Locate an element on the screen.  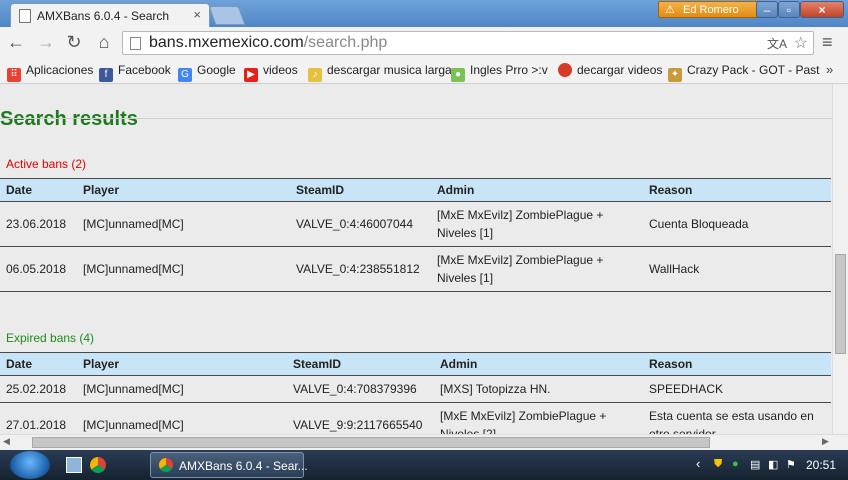
user-profile-button: ⚠ Ed Romero is located at coordinates (714, 9).